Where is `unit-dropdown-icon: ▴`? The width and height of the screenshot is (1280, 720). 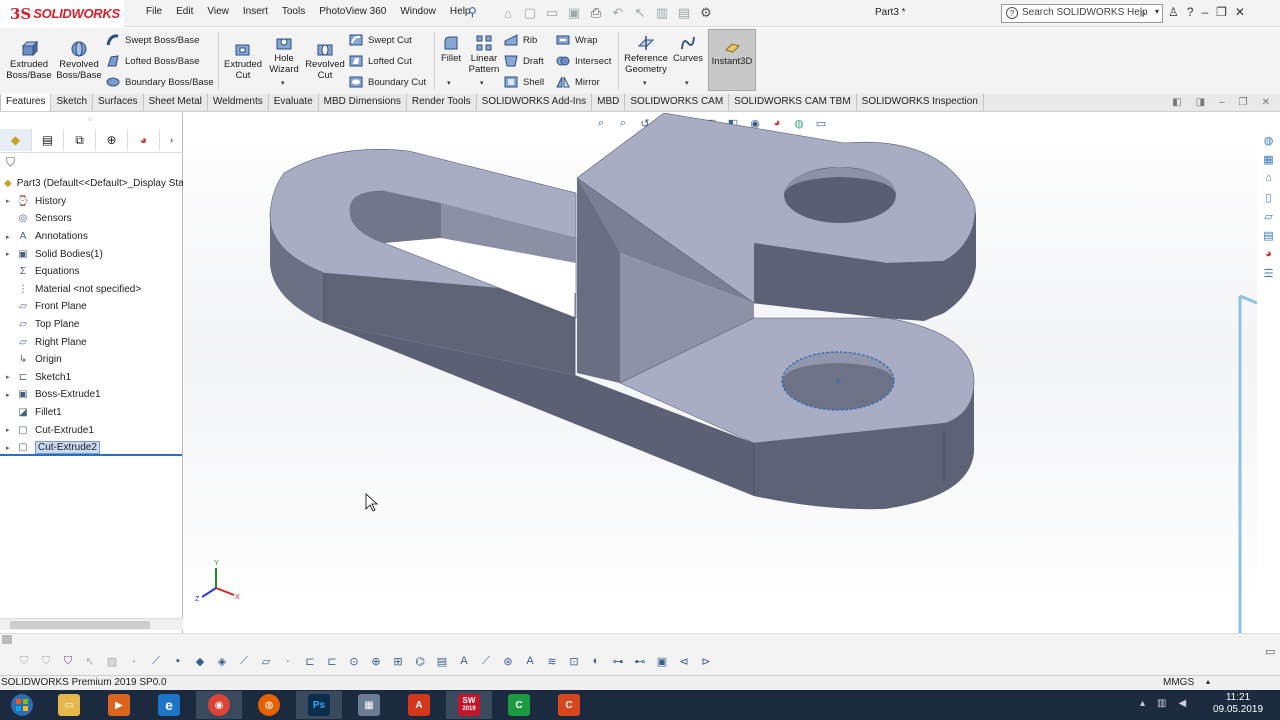
unit-dropdown-icon: ▴ is located at coordinates (1208, 681).